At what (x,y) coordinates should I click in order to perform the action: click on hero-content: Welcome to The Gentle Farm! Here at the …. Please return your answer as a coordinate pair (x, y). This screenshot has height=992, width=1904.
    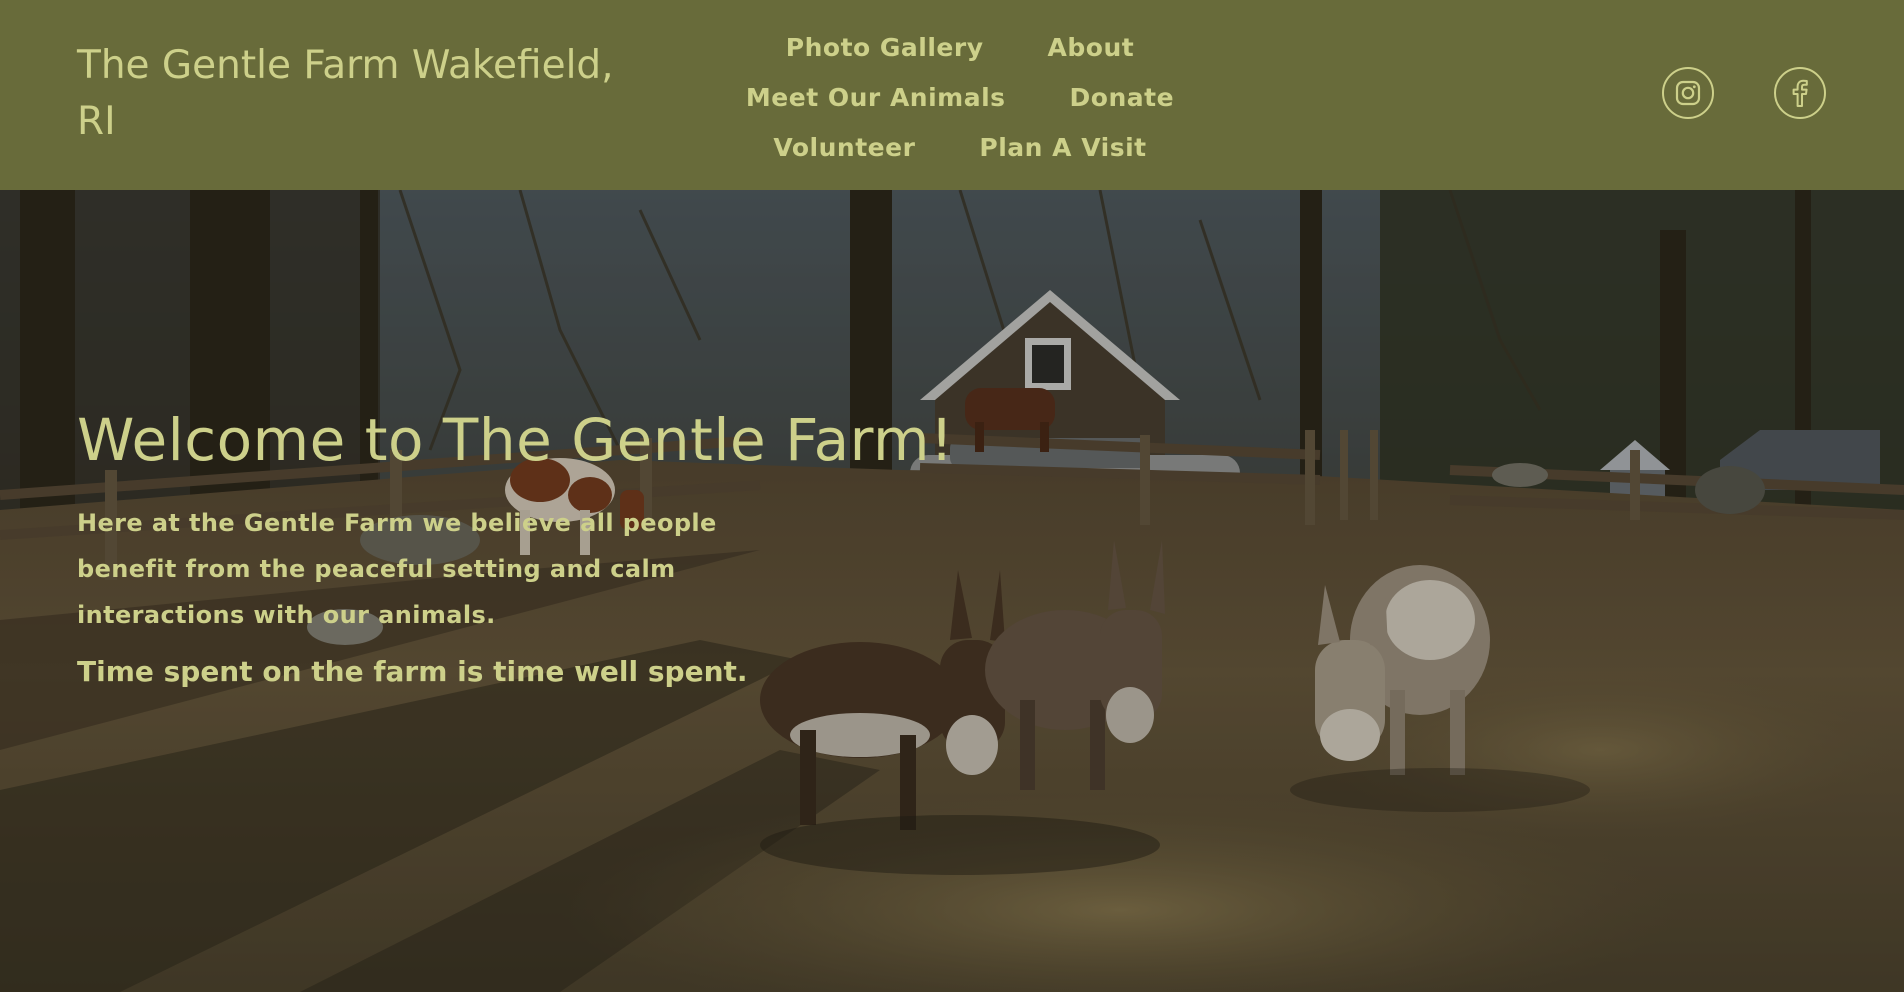
    Looking at the image, I should click on (527, 546).